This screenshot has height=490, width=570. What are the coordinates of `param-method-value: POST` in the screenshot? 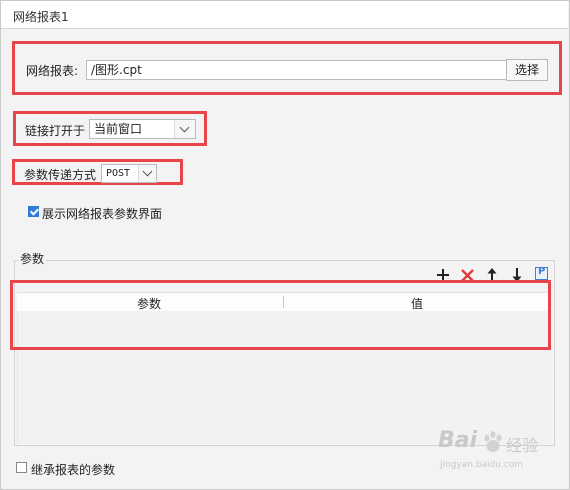 It's located at (118, 173).